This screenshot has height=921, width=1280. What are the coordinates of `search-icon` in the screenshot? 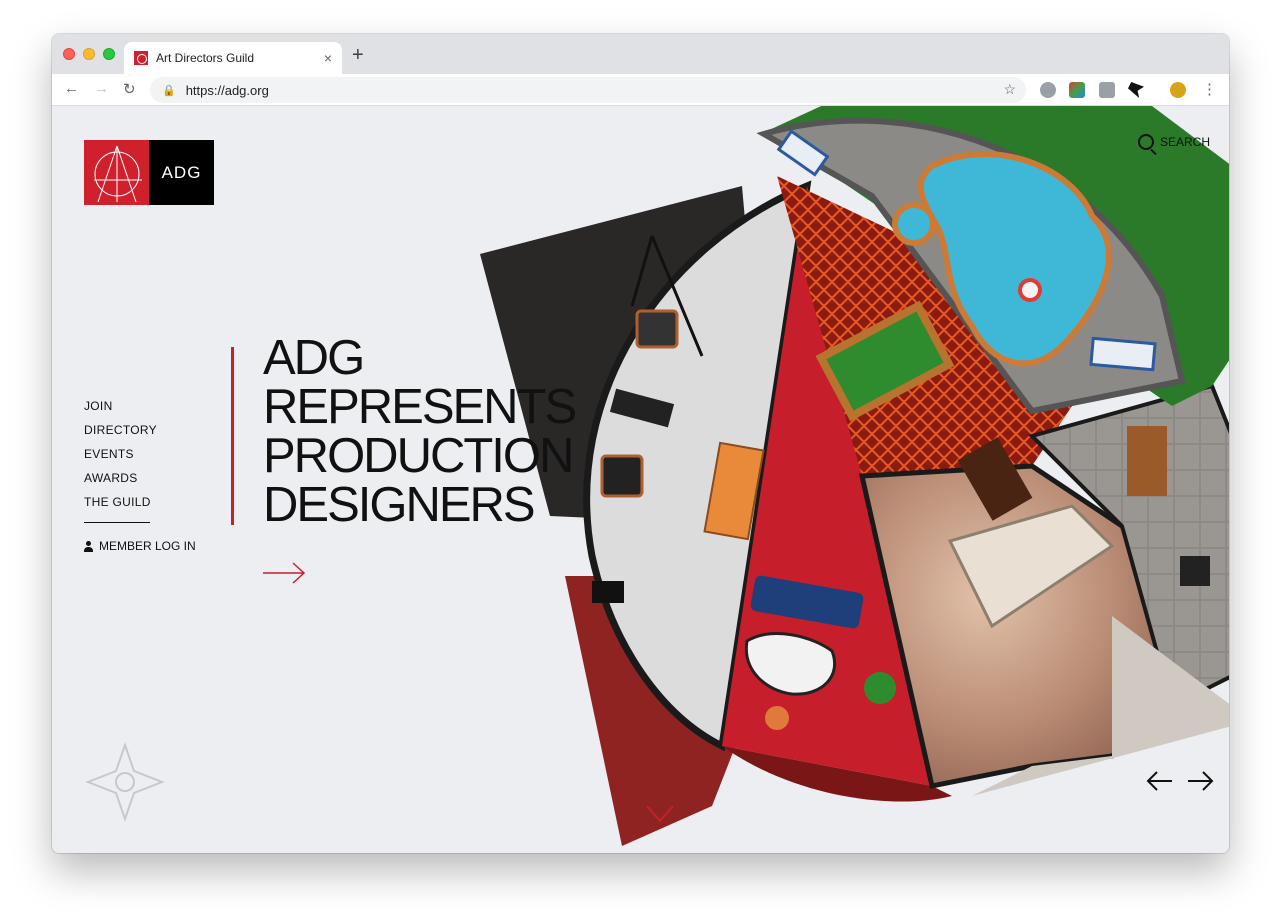 It's located at (1146, 142).